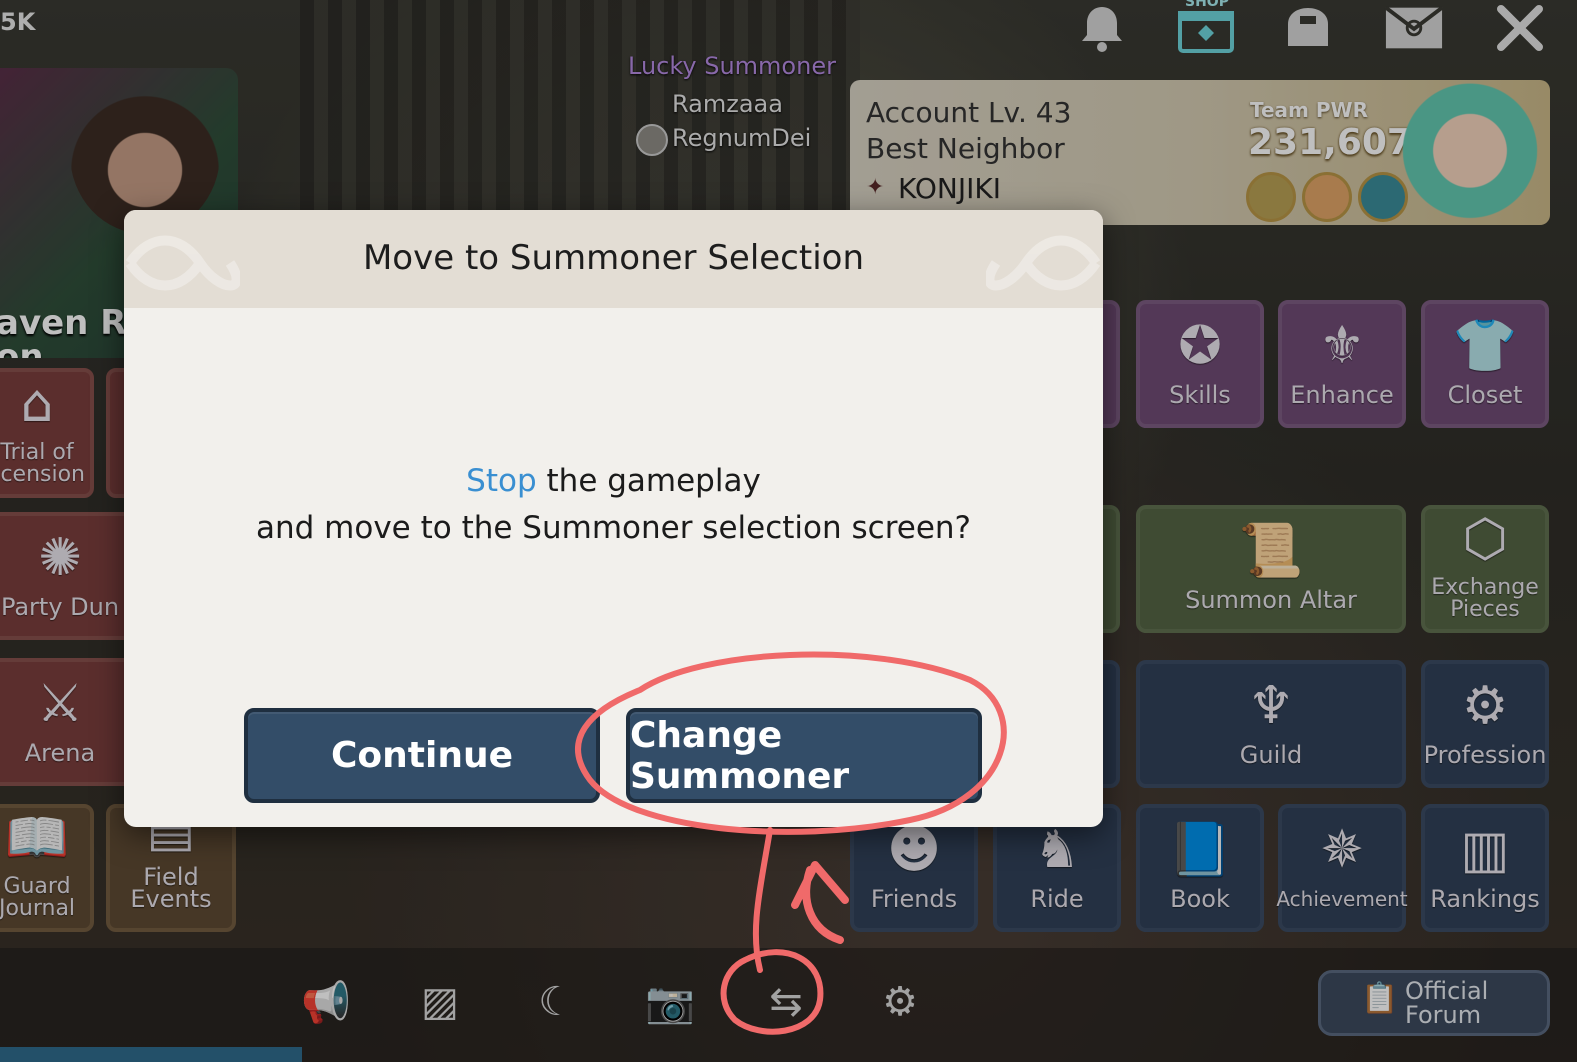  Describe the element at coordinates (422, 755) in the screenshot. I see `continue-button: Continue` at that location.